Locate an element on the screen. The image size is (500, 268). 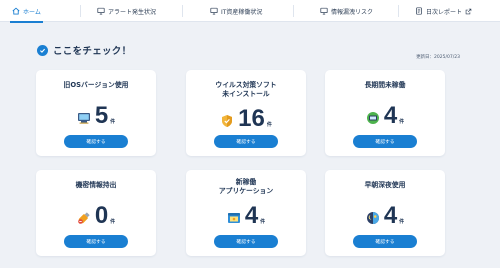
card-title: 早朝深夜使用 is located at coordinates (385, 185).